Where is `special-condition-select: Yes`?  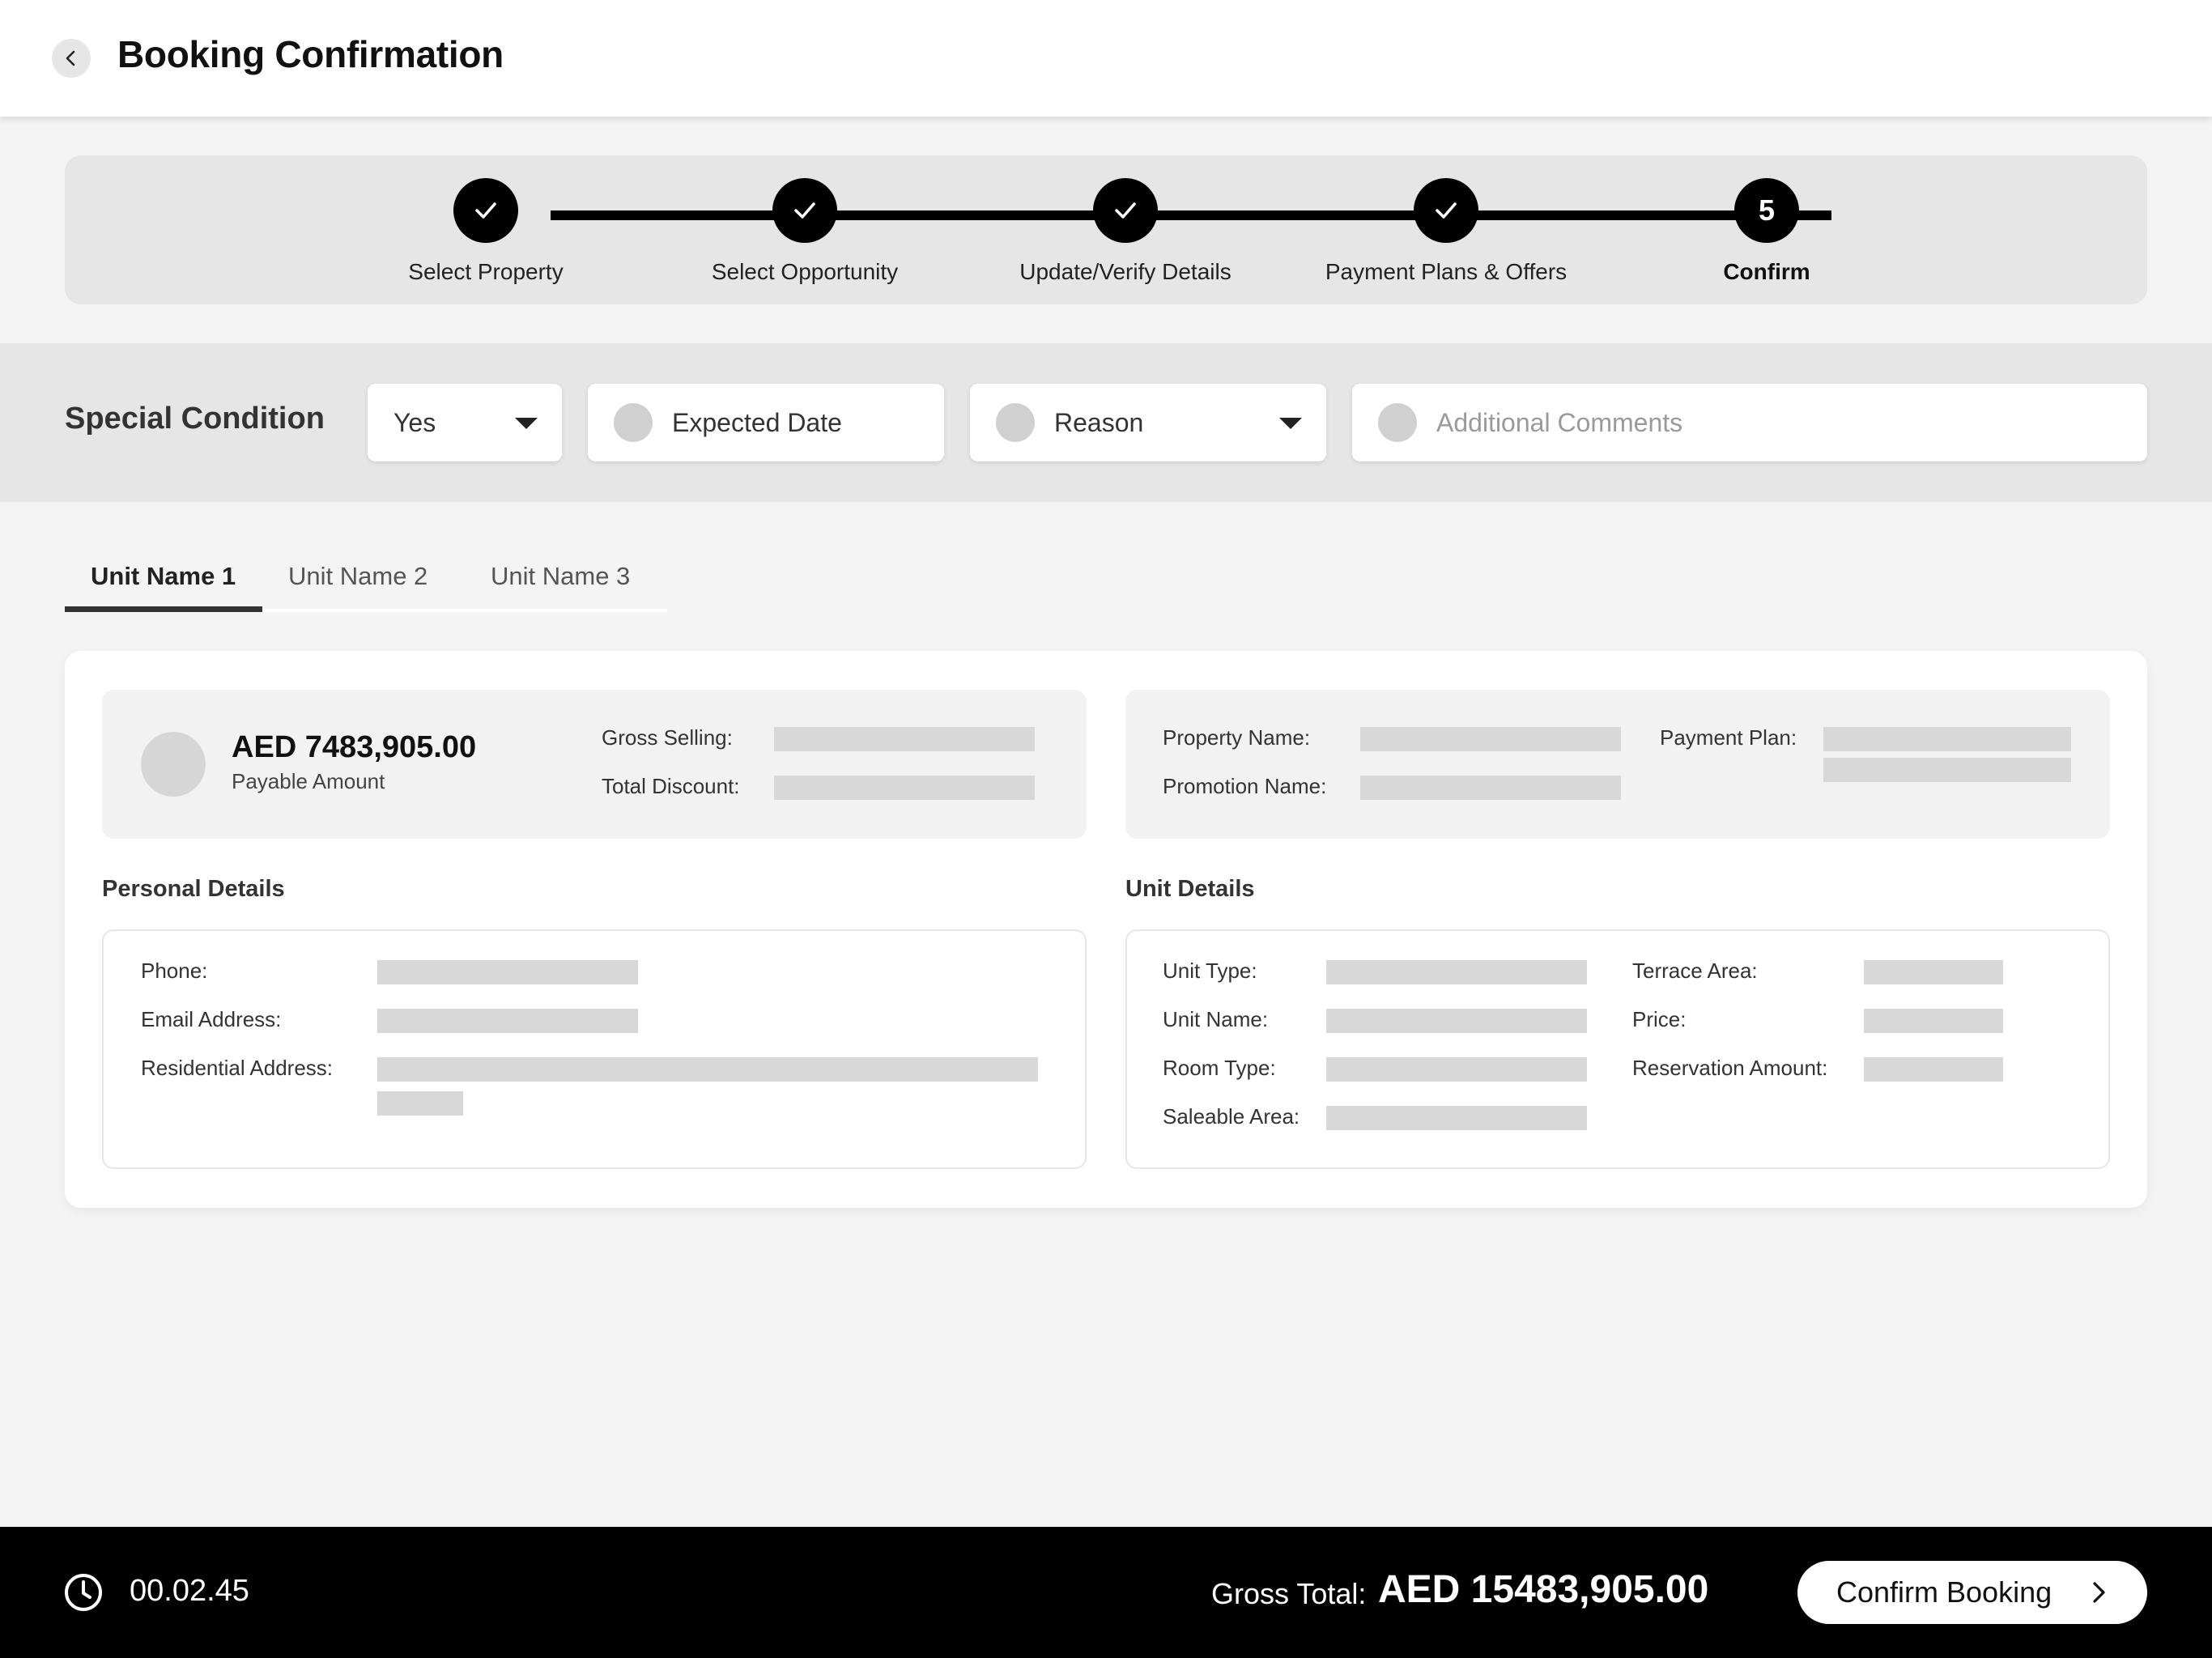 special-condition-select: Yes is located at coordinates (465, 422).